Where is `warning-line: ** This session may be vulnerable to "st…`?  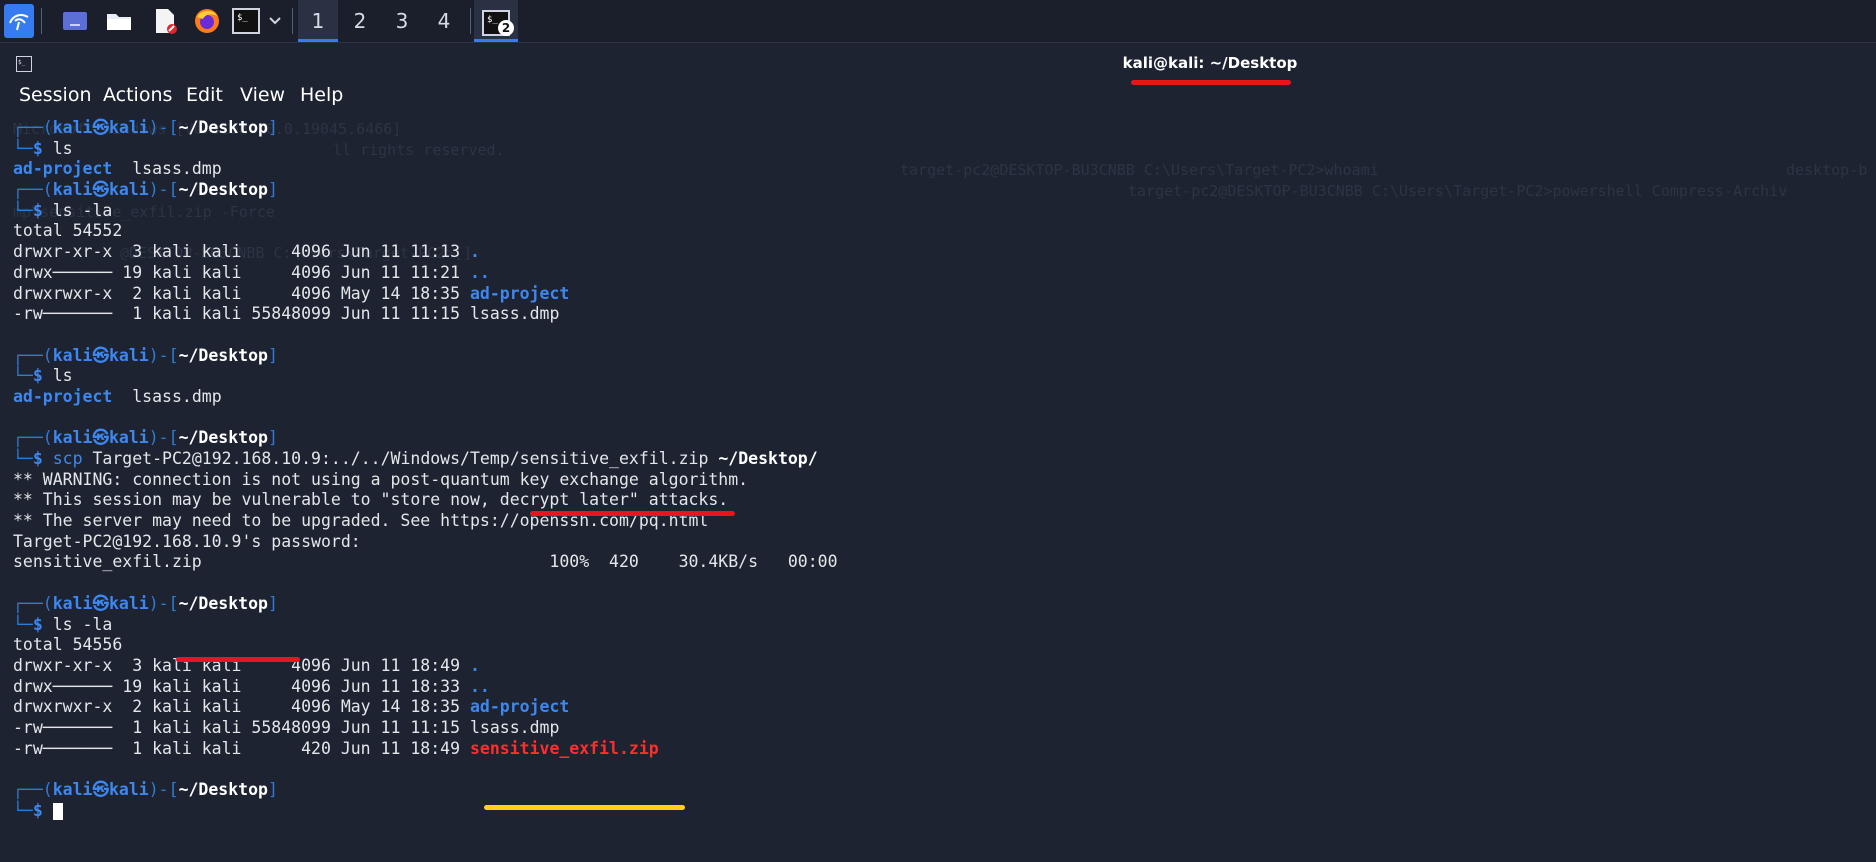 warning-line: ** This session may be vulnerable to "st… is located at coordinates (371, 500).